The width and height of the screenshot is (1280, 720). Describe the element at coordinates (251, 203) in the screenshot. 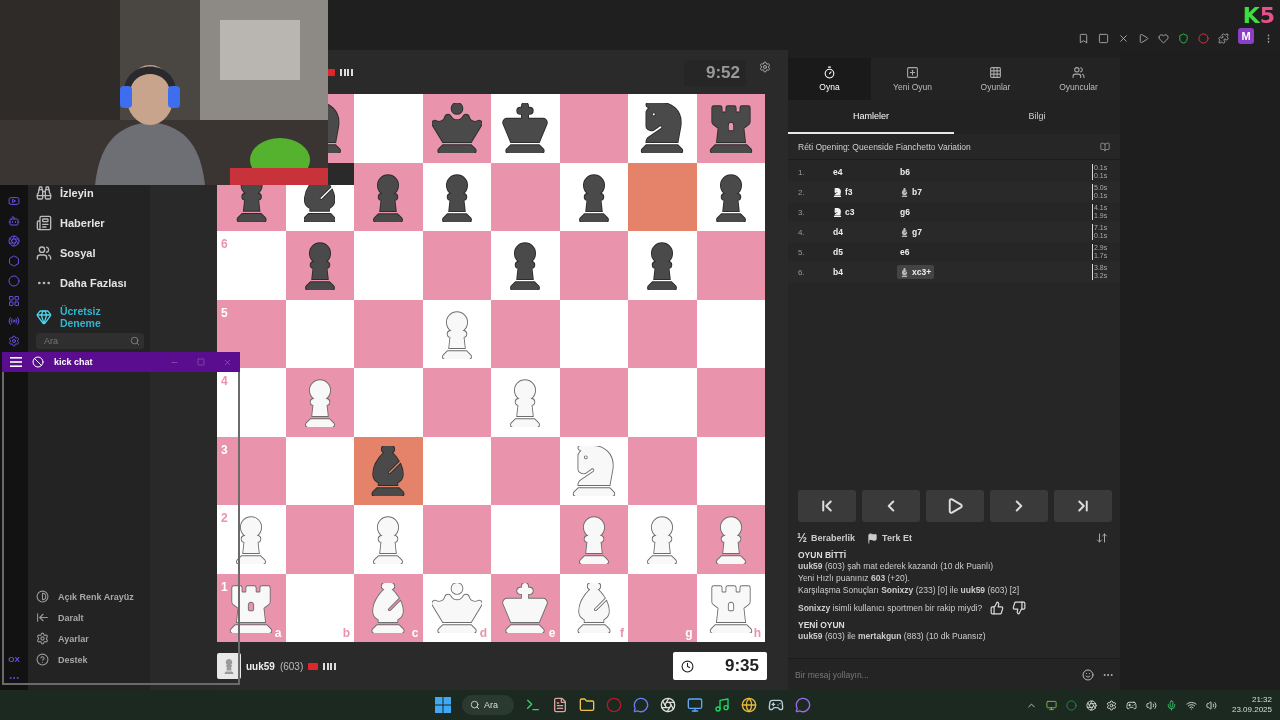

I see `pawn-icon` at that location.